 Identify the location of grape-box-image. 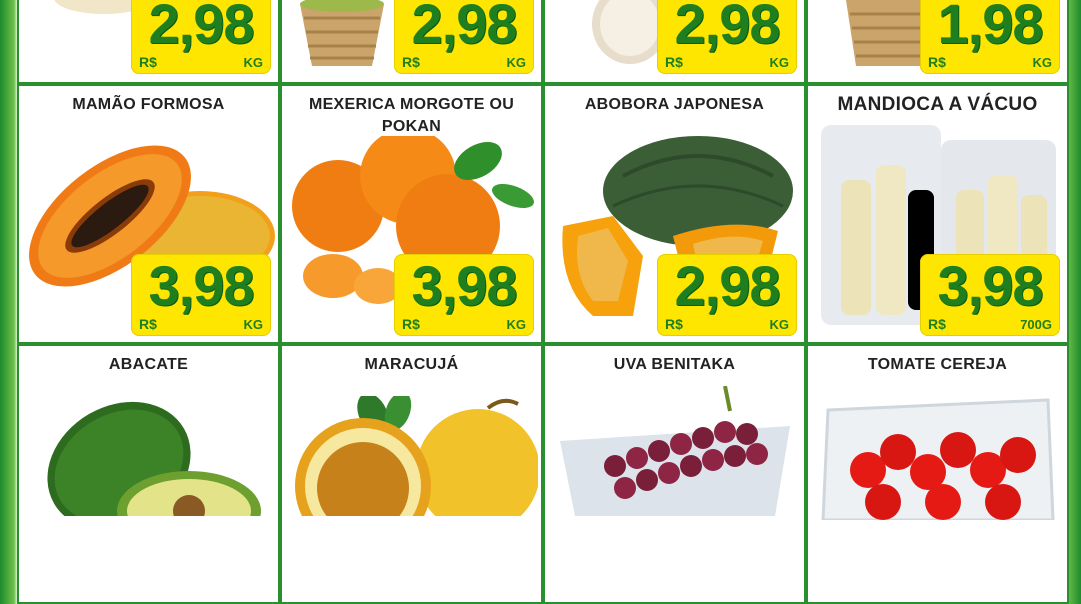
(675, 451).